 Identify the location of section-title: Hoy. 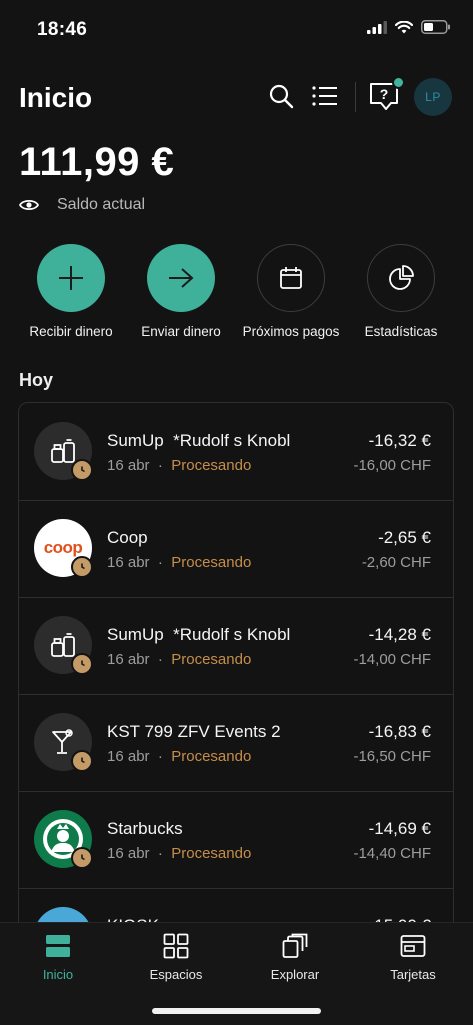
(36, 380).